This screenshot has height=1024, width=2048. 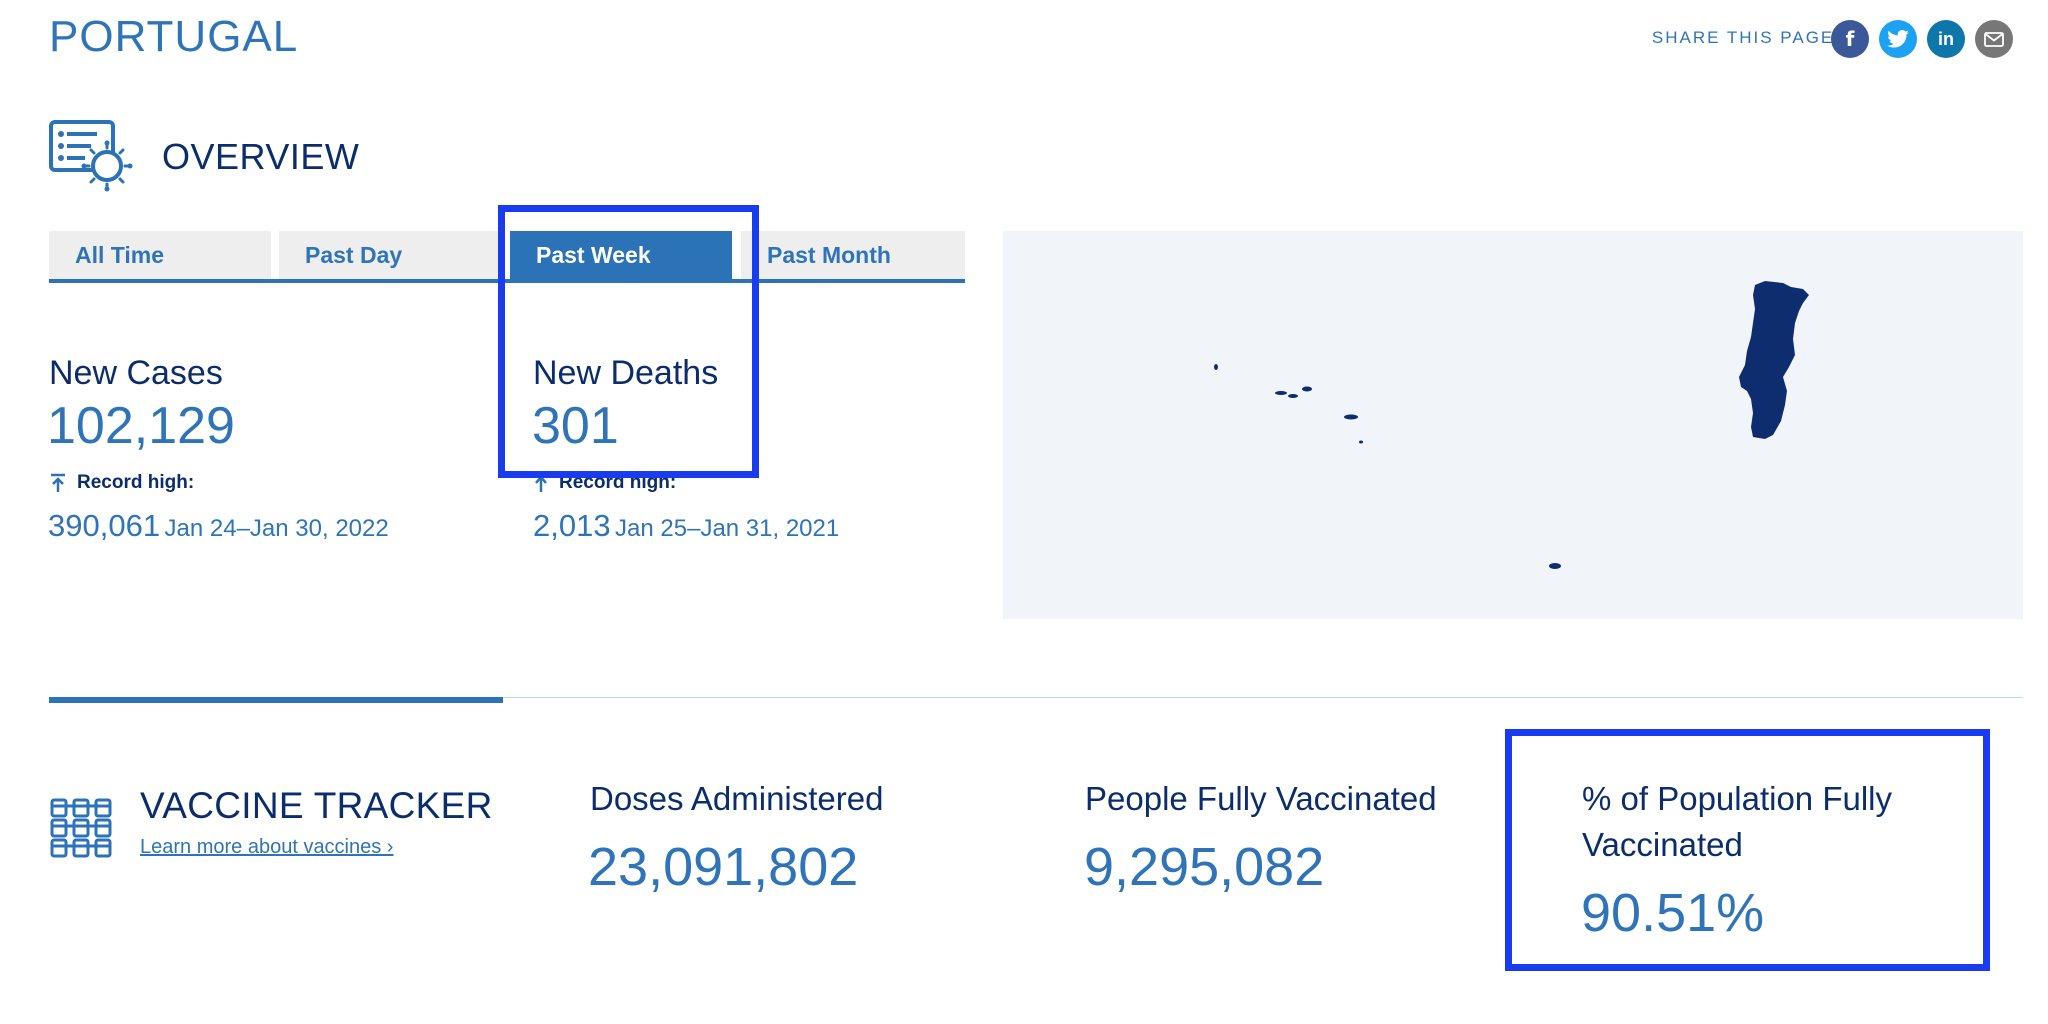 I want to click on tab-past-month: Past Month, so click(x=853, y=255).